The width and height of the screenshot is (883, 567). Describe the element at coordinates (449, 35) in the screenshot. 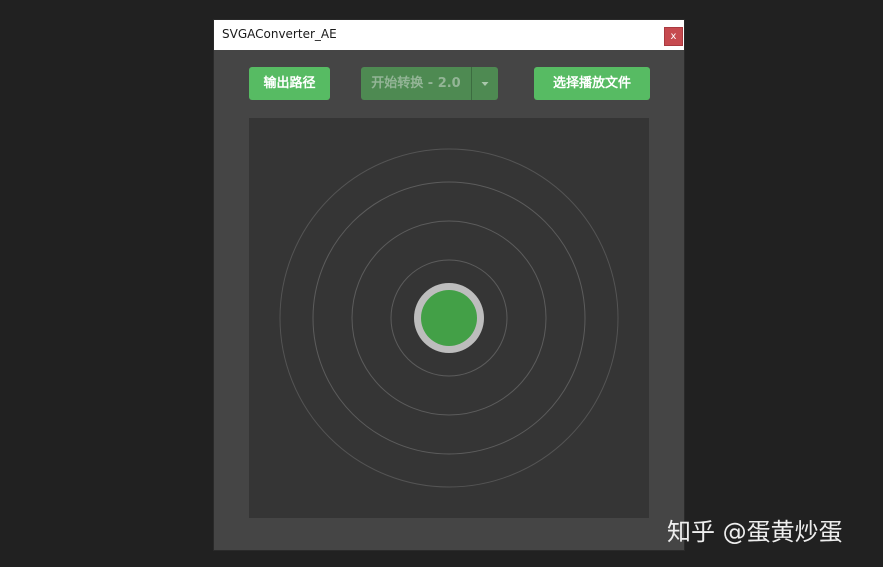

I see `title-bar: SVGAConverter_AE x` at that location.